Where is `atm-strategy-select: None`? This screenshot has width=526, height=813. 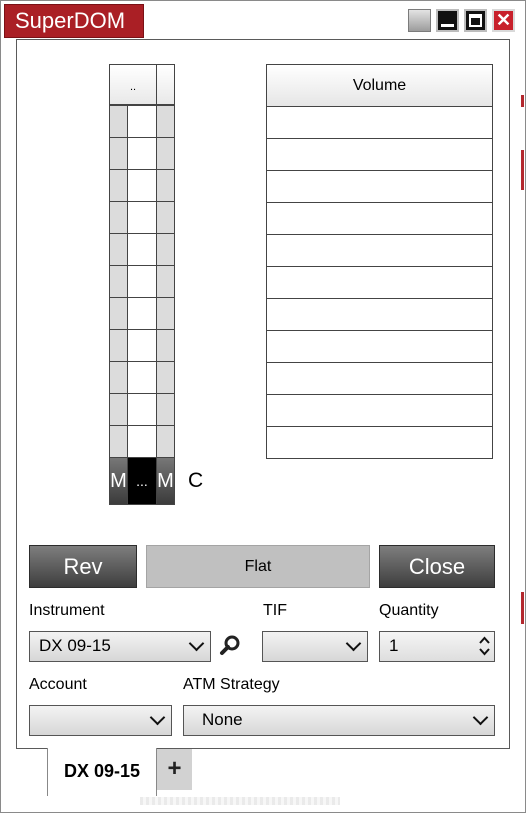
atm-strategy-select: None is located at coordinates (339, 720).